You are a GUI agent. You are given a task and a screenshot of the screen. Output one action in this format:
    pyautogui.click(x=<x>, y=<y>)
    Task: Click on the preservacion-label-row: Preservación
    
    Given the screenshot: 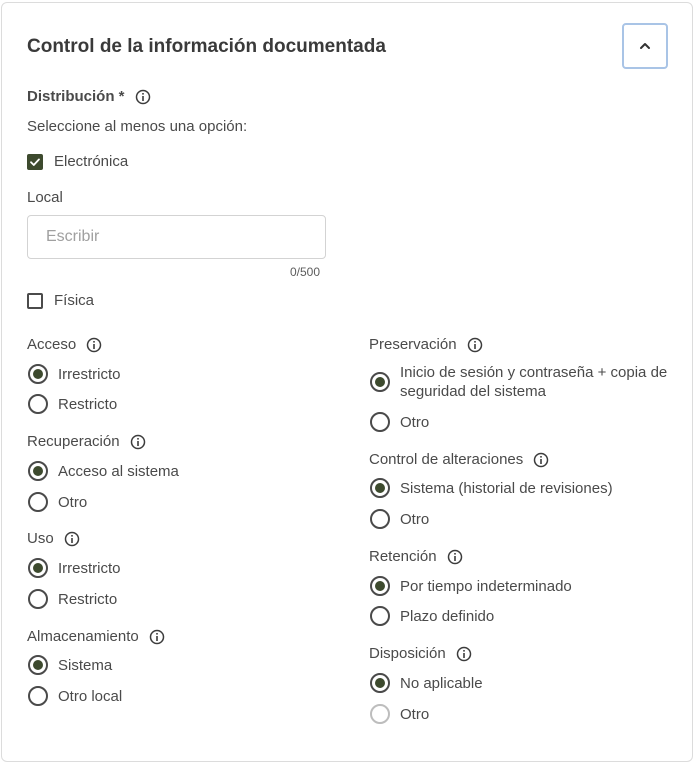 What is the action you would take?
    pyautogui.click(x=426, y=344)
    